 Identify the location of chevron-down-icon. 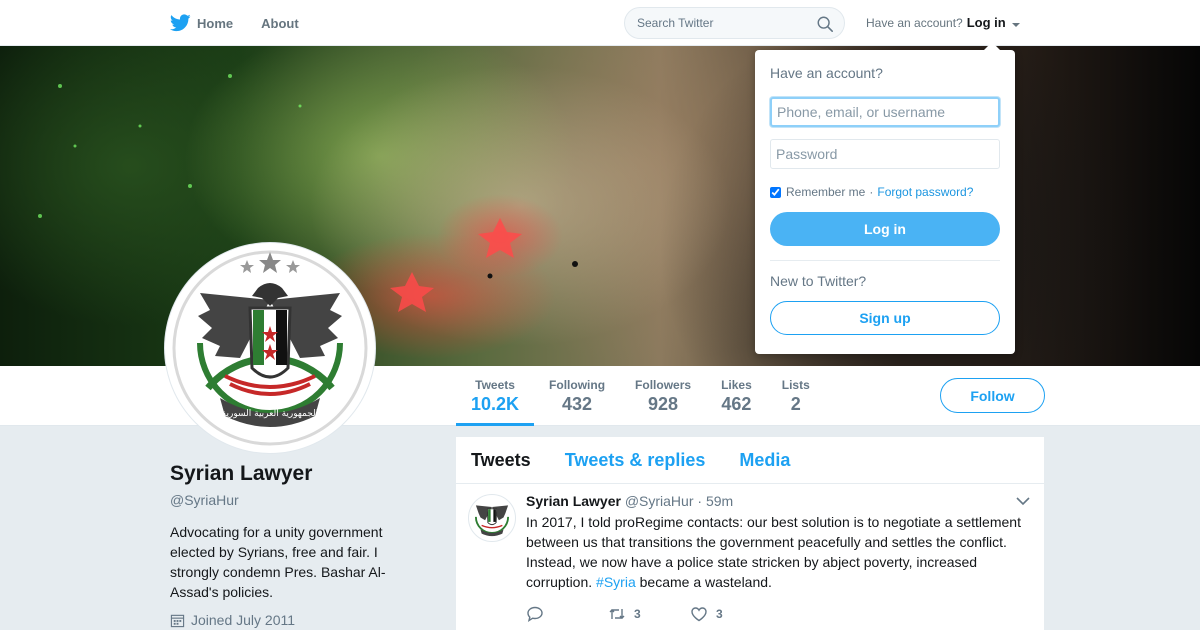
(1023, 501).